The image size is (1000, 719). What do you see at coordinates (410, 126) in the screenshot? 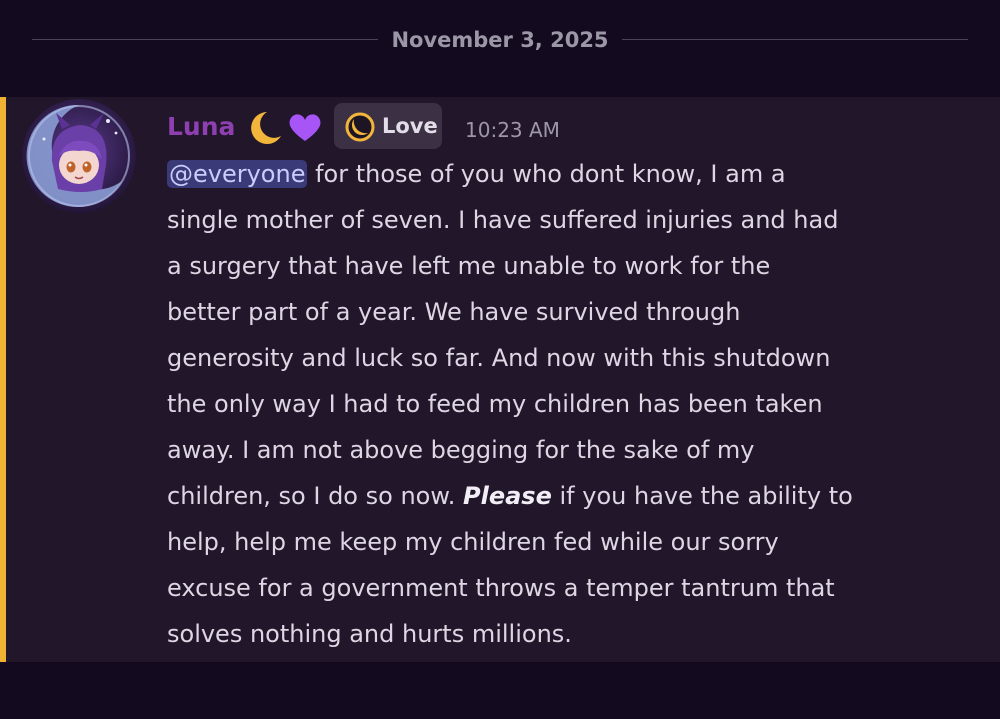
I see `role-tag-label: Love` at bounding box center [410, 126].